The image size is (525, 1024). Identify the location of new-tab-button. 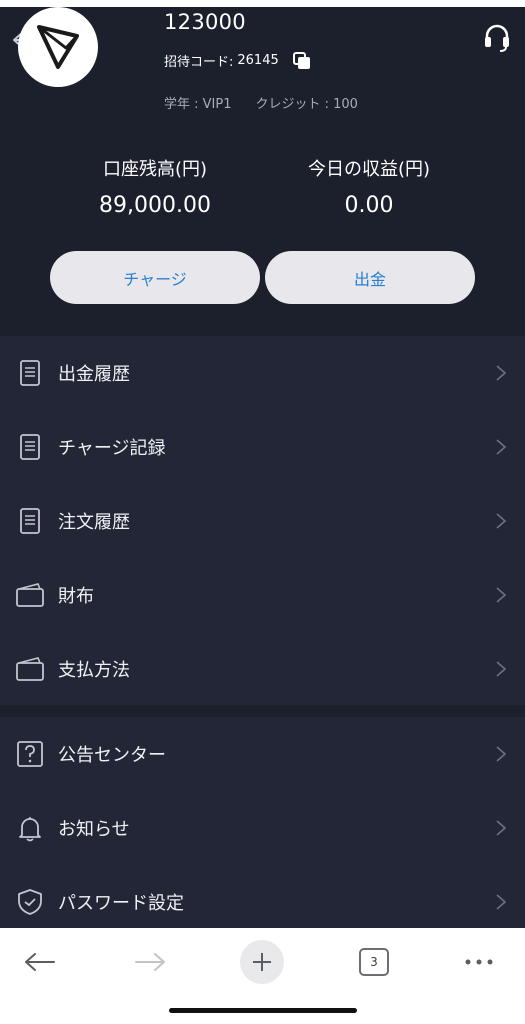
(262, 962).